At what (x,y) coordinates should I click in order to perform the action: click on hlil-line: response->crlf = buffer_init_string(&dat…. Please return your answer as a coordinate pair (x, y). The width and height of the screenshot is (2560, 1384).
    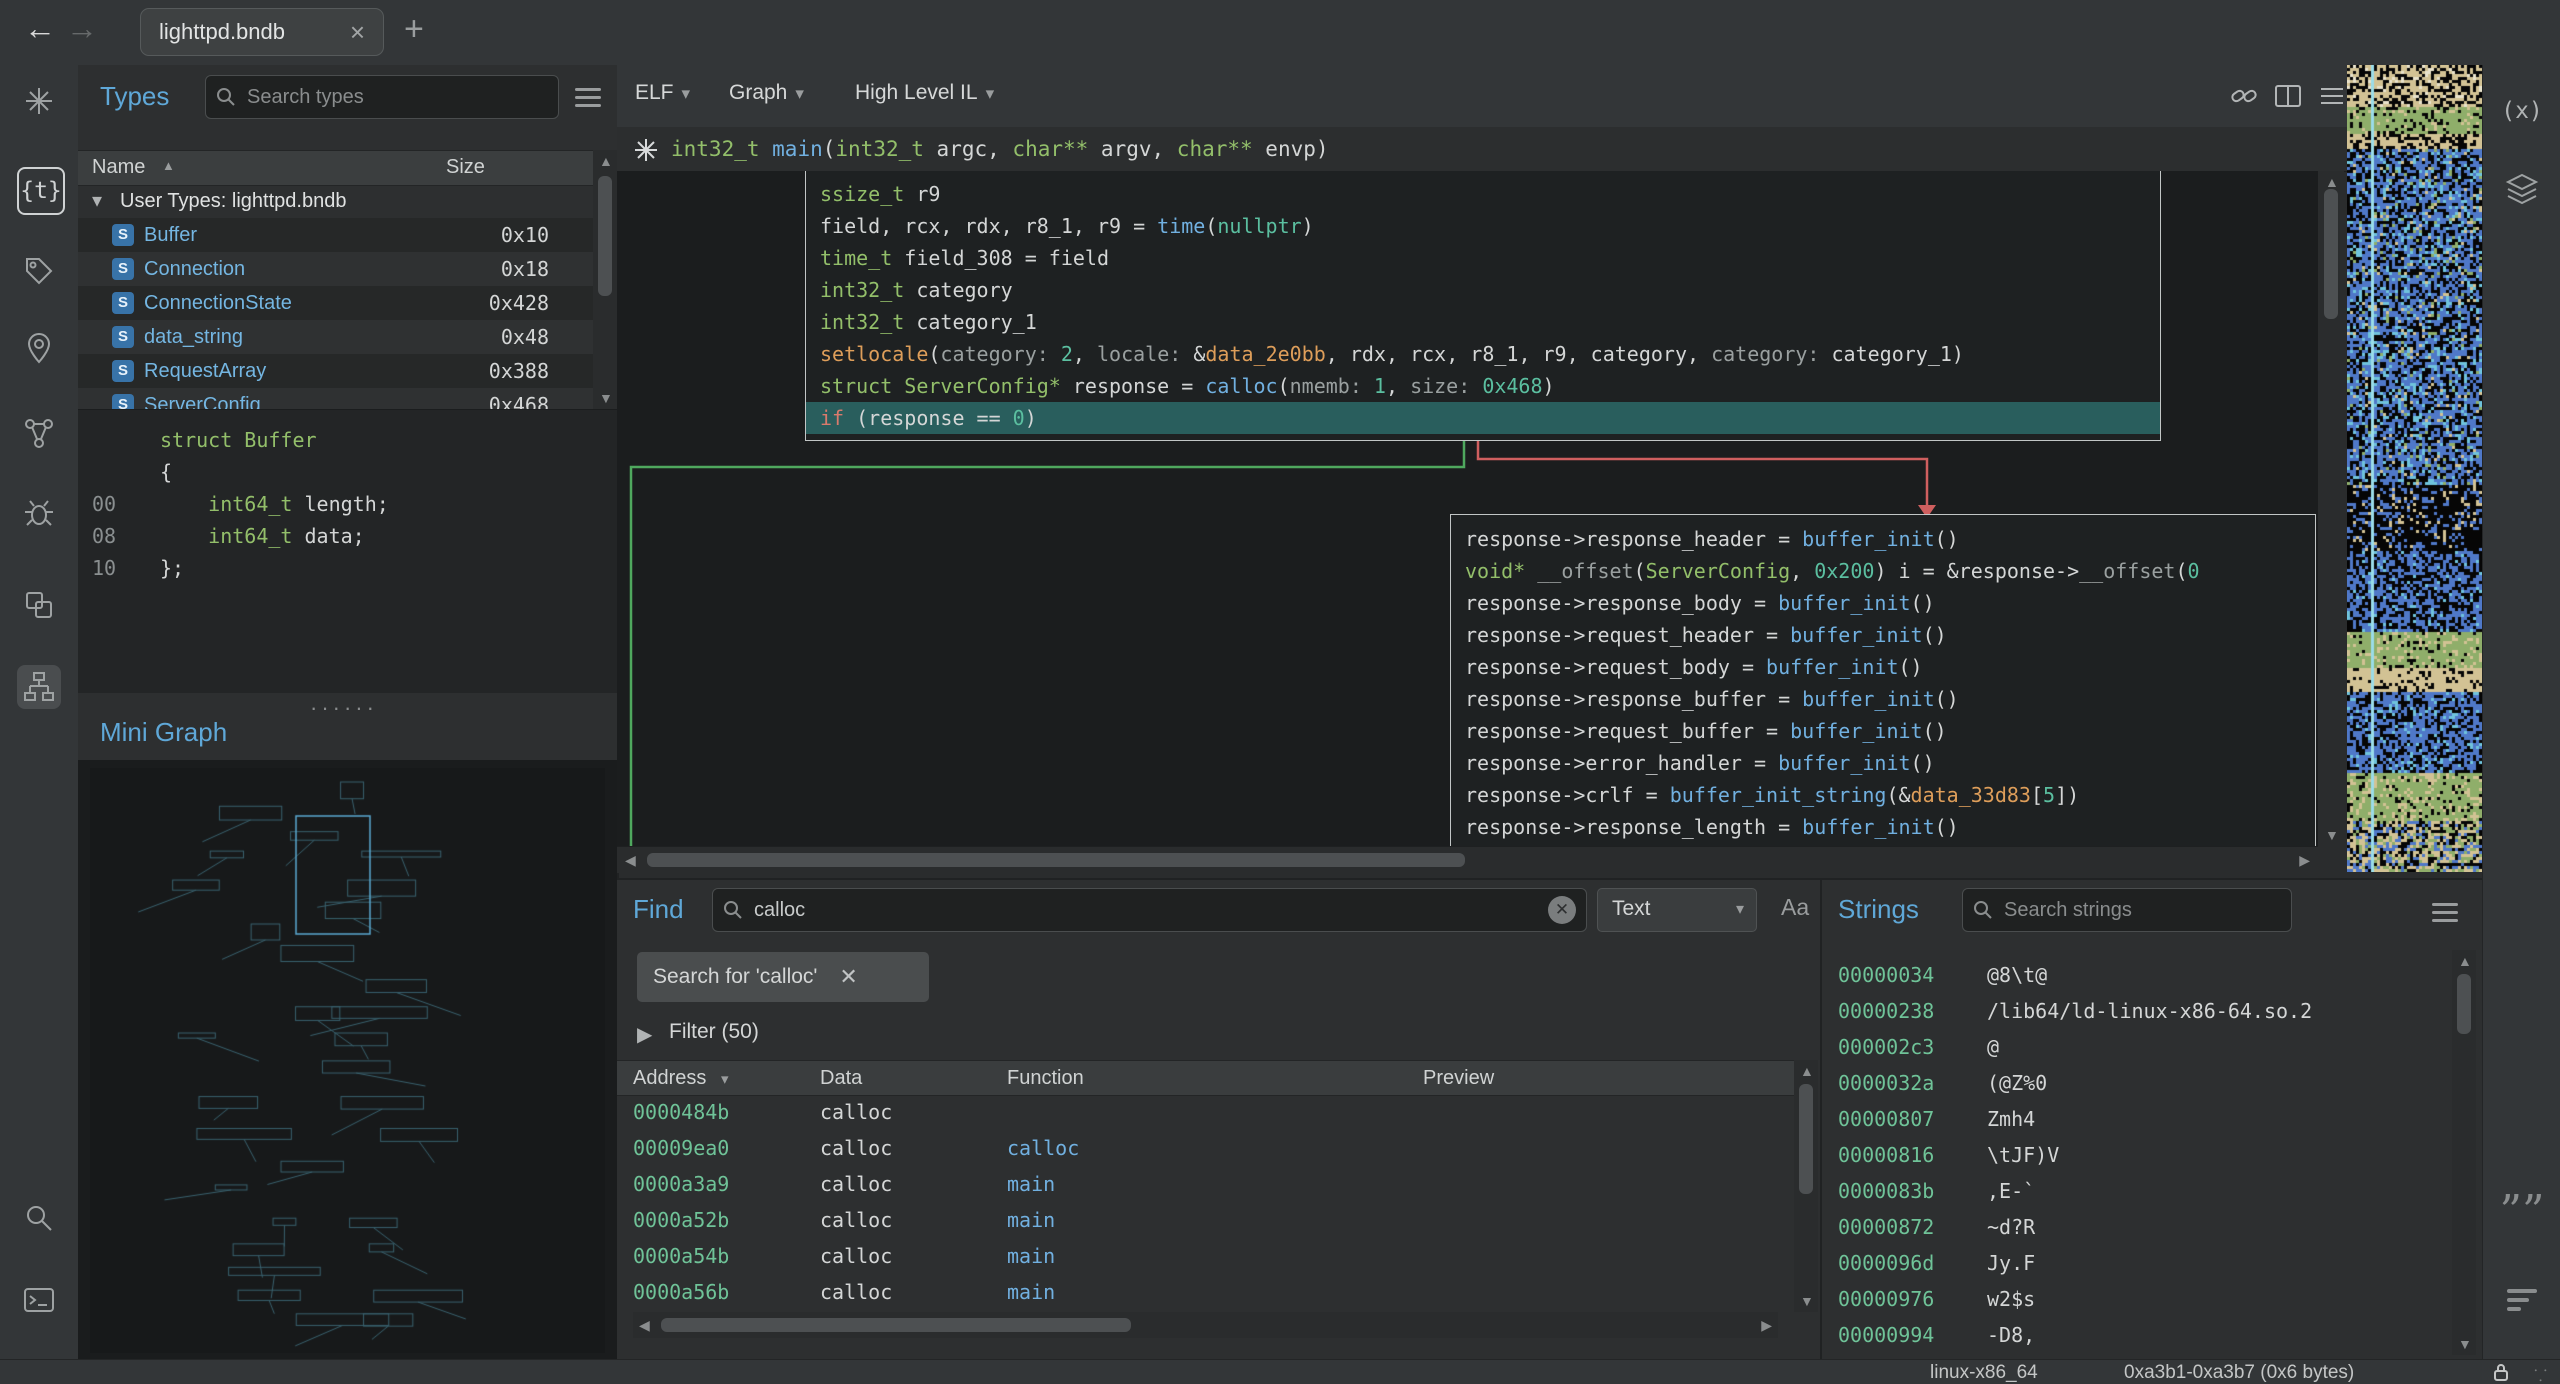
    Looking at the image, I should click on (1883, 795).